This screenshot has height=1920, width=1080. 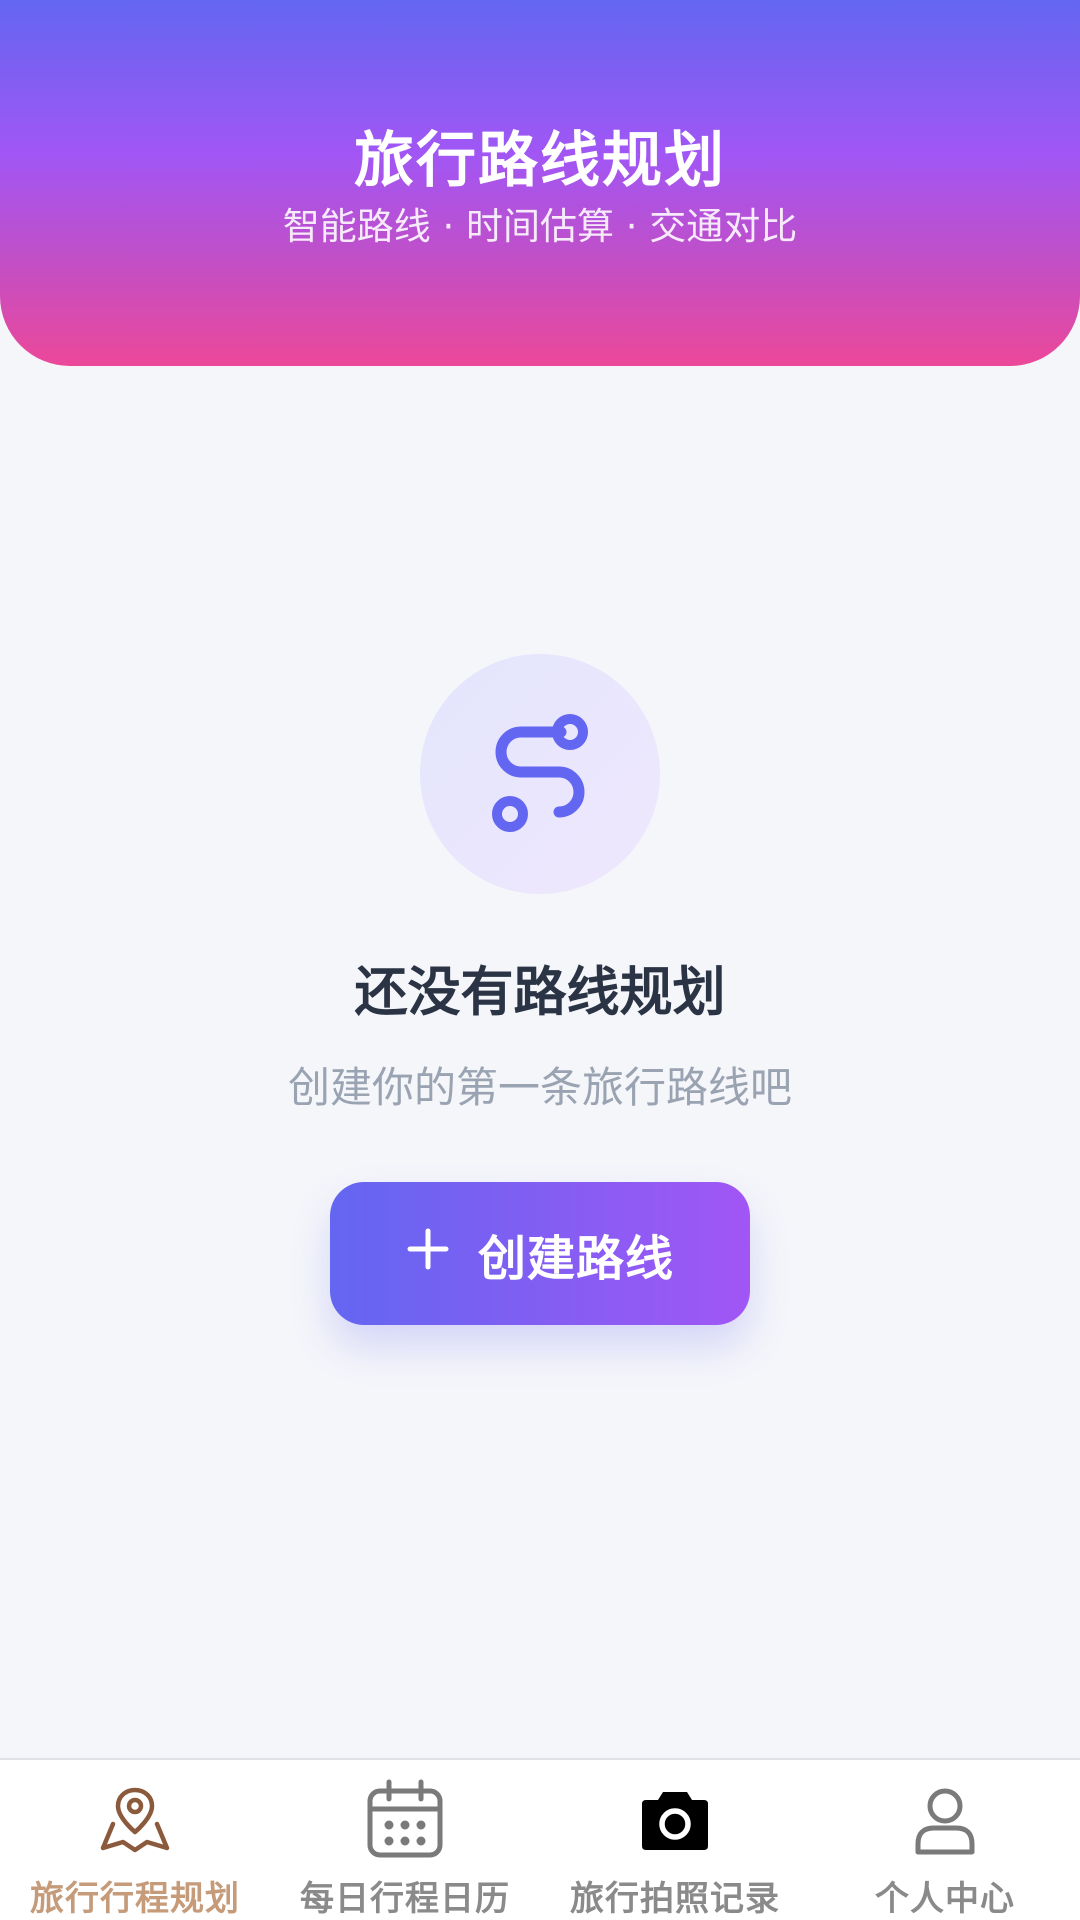 I want to click on create-route-button: 创建路线, so click(x=540, y=1253).